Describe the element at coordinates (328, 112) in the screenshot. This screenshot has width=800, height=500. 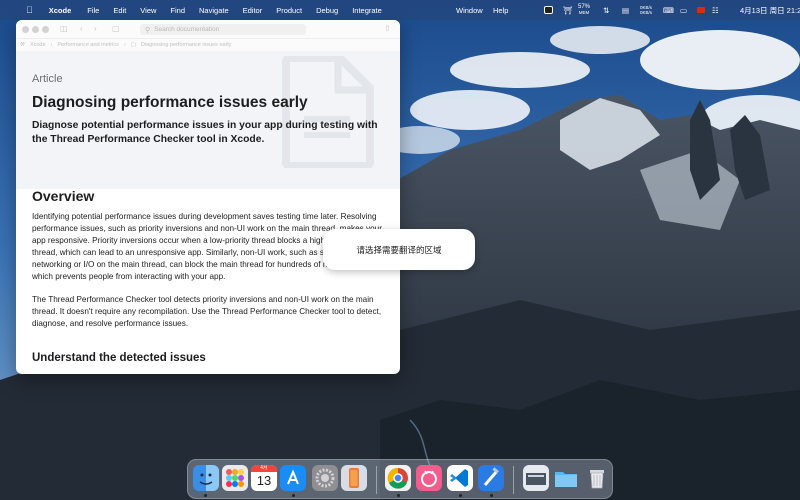
I see `document-watermark-icon` at that location.